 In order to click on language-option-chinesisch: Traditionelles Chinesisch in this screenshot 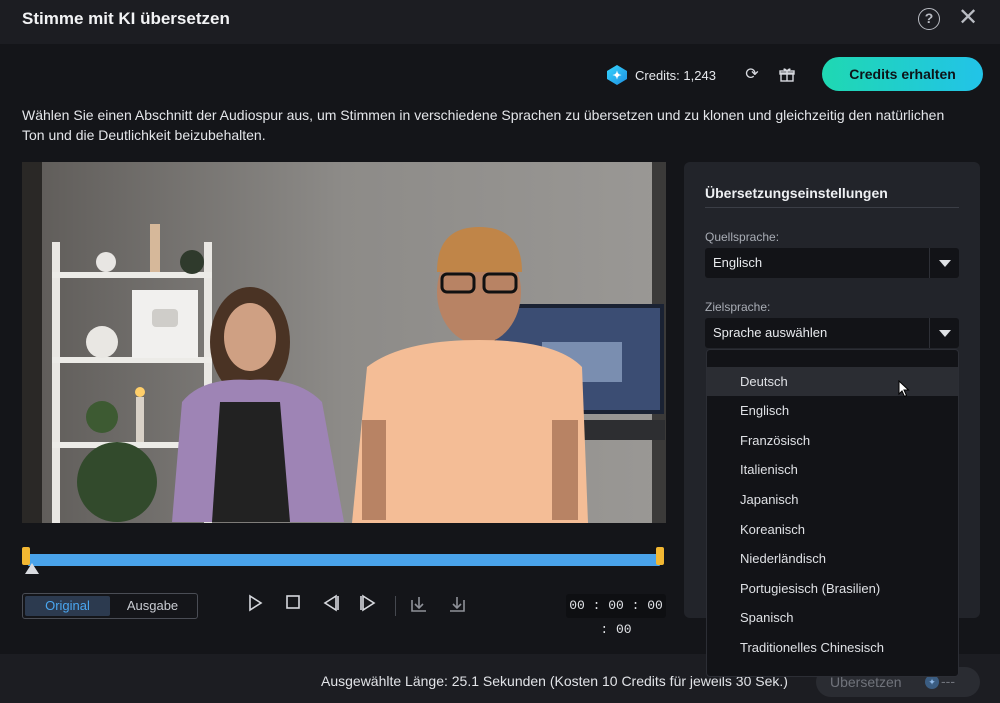, I will do `click(832, 647)`.